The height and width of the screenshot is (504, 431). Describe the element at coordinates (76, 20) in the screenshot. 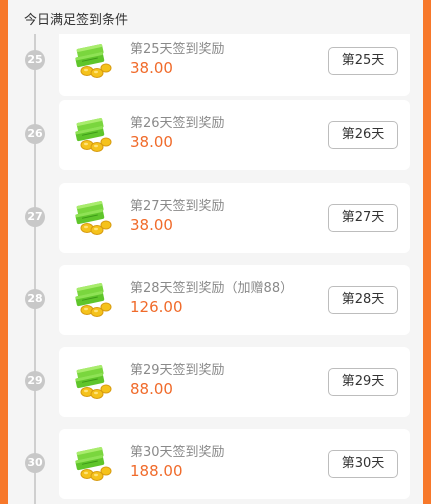

I see `page-title: 今日满足签到条件` at that location.